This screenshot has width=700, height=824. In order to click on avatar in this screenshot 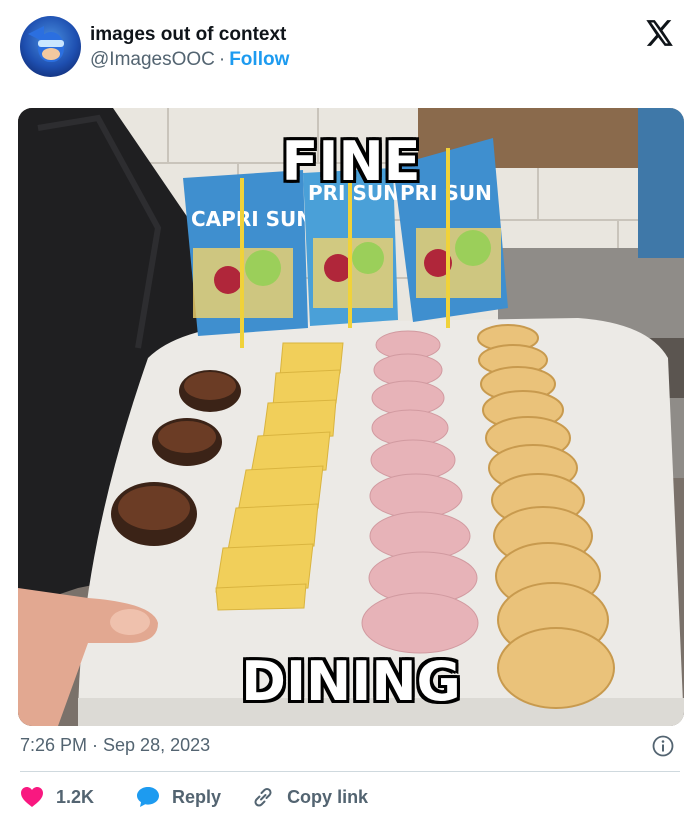, I will do `click(50, 46)`.